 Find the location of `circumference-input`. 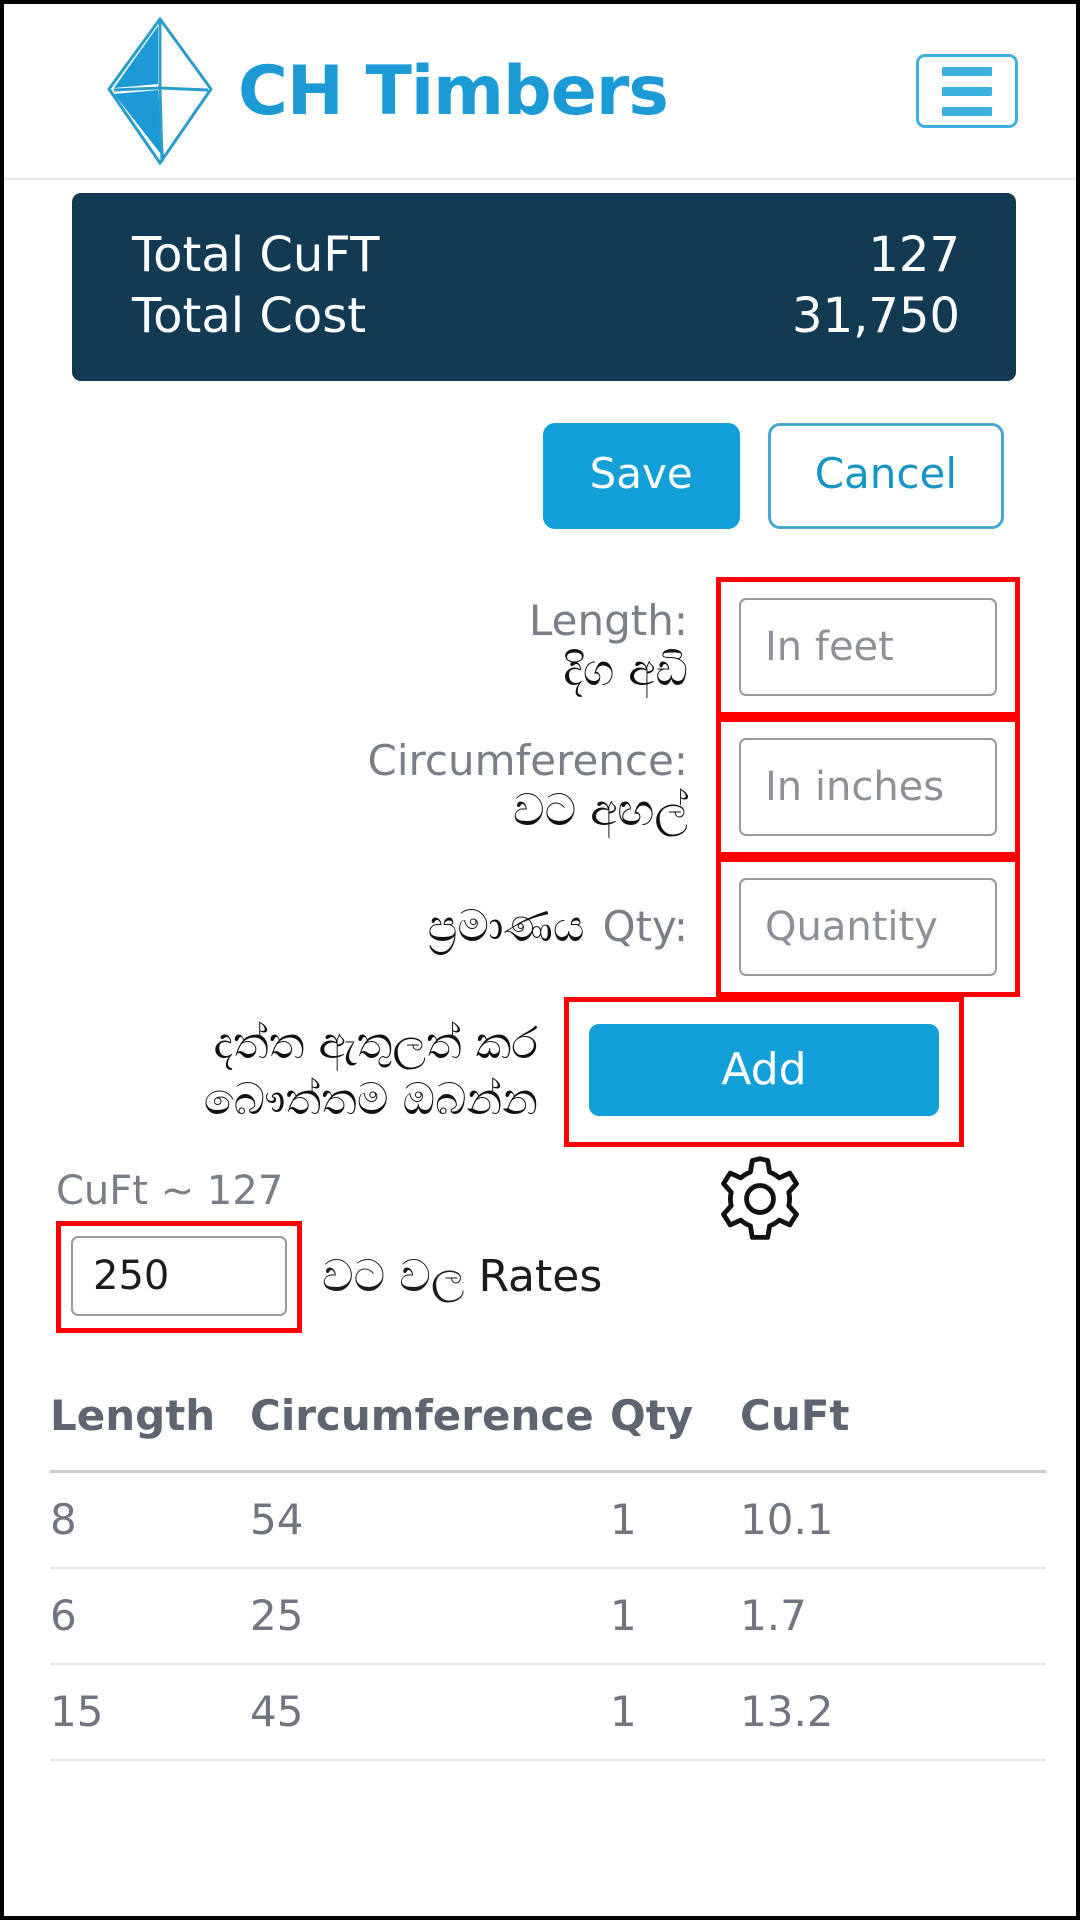

circumference-input is located at coordinates (868, 786).